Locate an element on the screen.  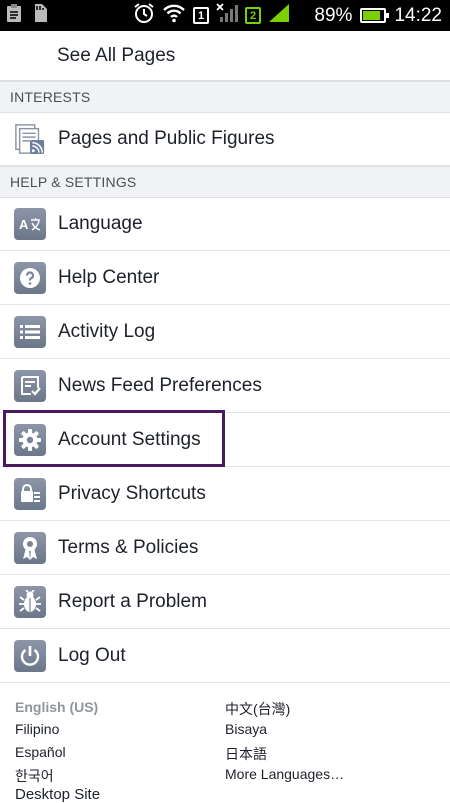
lock-icon is located at coordinates (30, 494).